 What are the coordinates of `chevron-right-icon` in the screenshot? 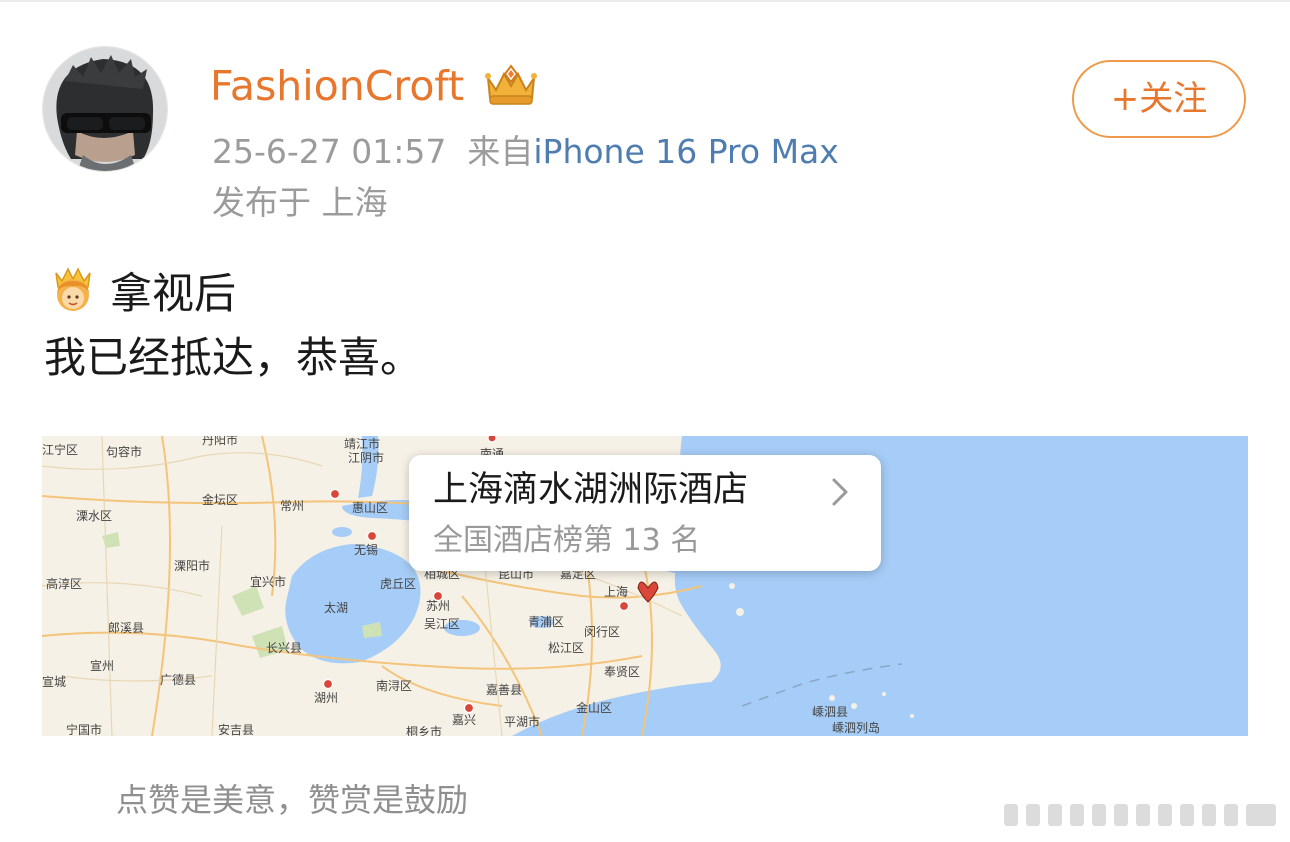 It's located at (840, 492).